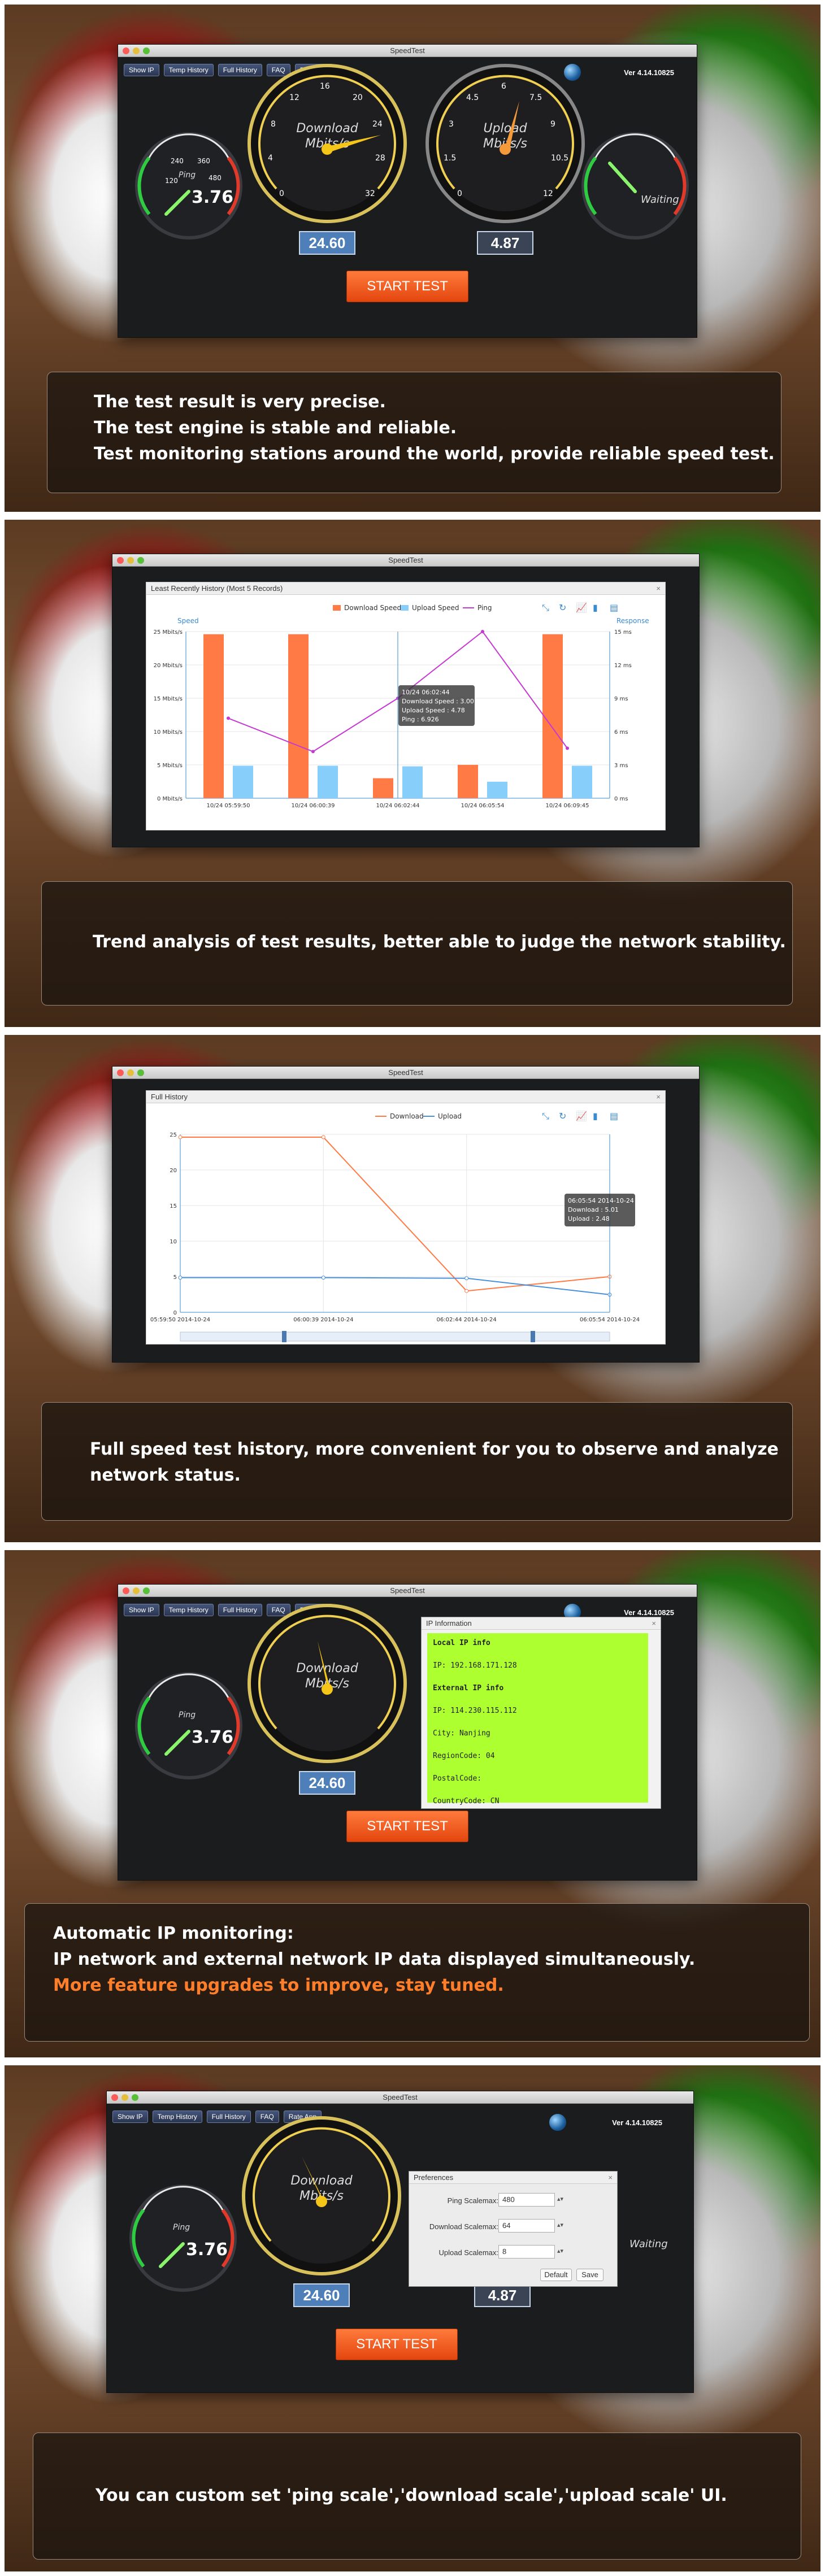  What do you see at coordinates (601, 1200) in the screenshot?
I see `tooltip-line: 06:05:54 2014-10-24` at bounding box center [601, 1200].